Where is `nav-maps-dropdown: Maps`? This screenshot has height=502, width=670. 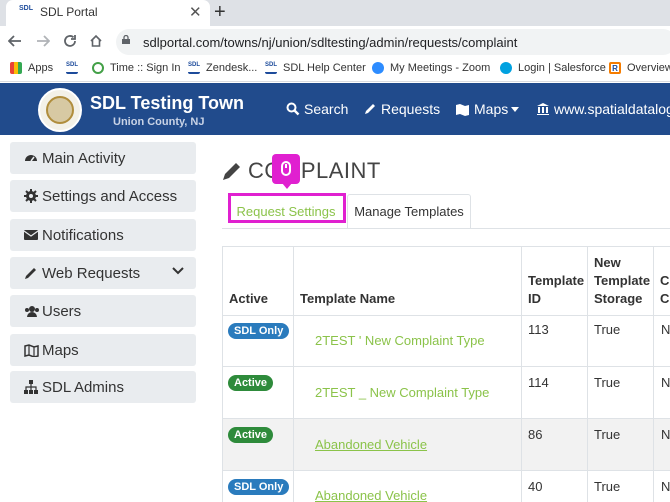 nav-maps-dropdown: Maps is located at coordinates (489, 109).